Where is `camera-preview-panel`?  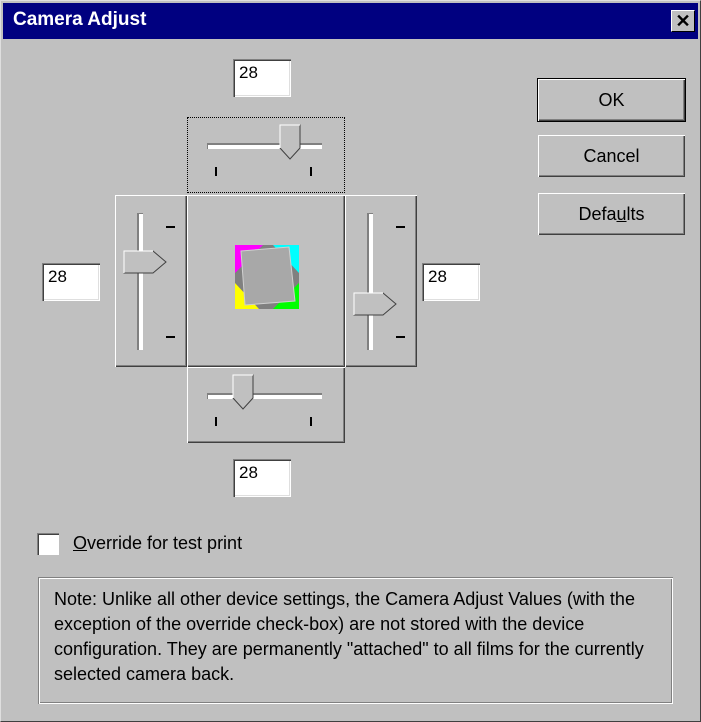 camera-preview-panel is located at coordinates (266, 281).